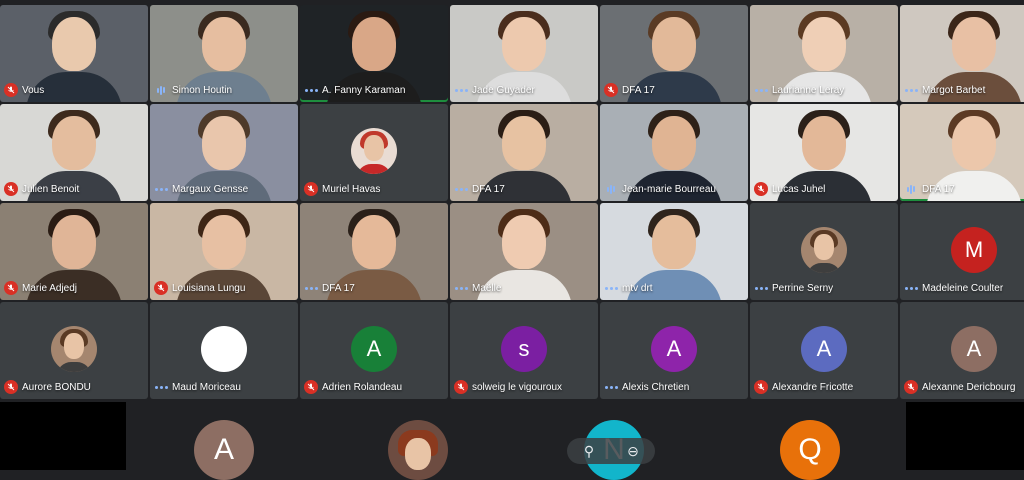 The height and width of the screenshot is (480, 1024). Describe the element at coordinates (374, 387) in the screenshot. I see `participant-label: Adrien Rolandeau` at that location.